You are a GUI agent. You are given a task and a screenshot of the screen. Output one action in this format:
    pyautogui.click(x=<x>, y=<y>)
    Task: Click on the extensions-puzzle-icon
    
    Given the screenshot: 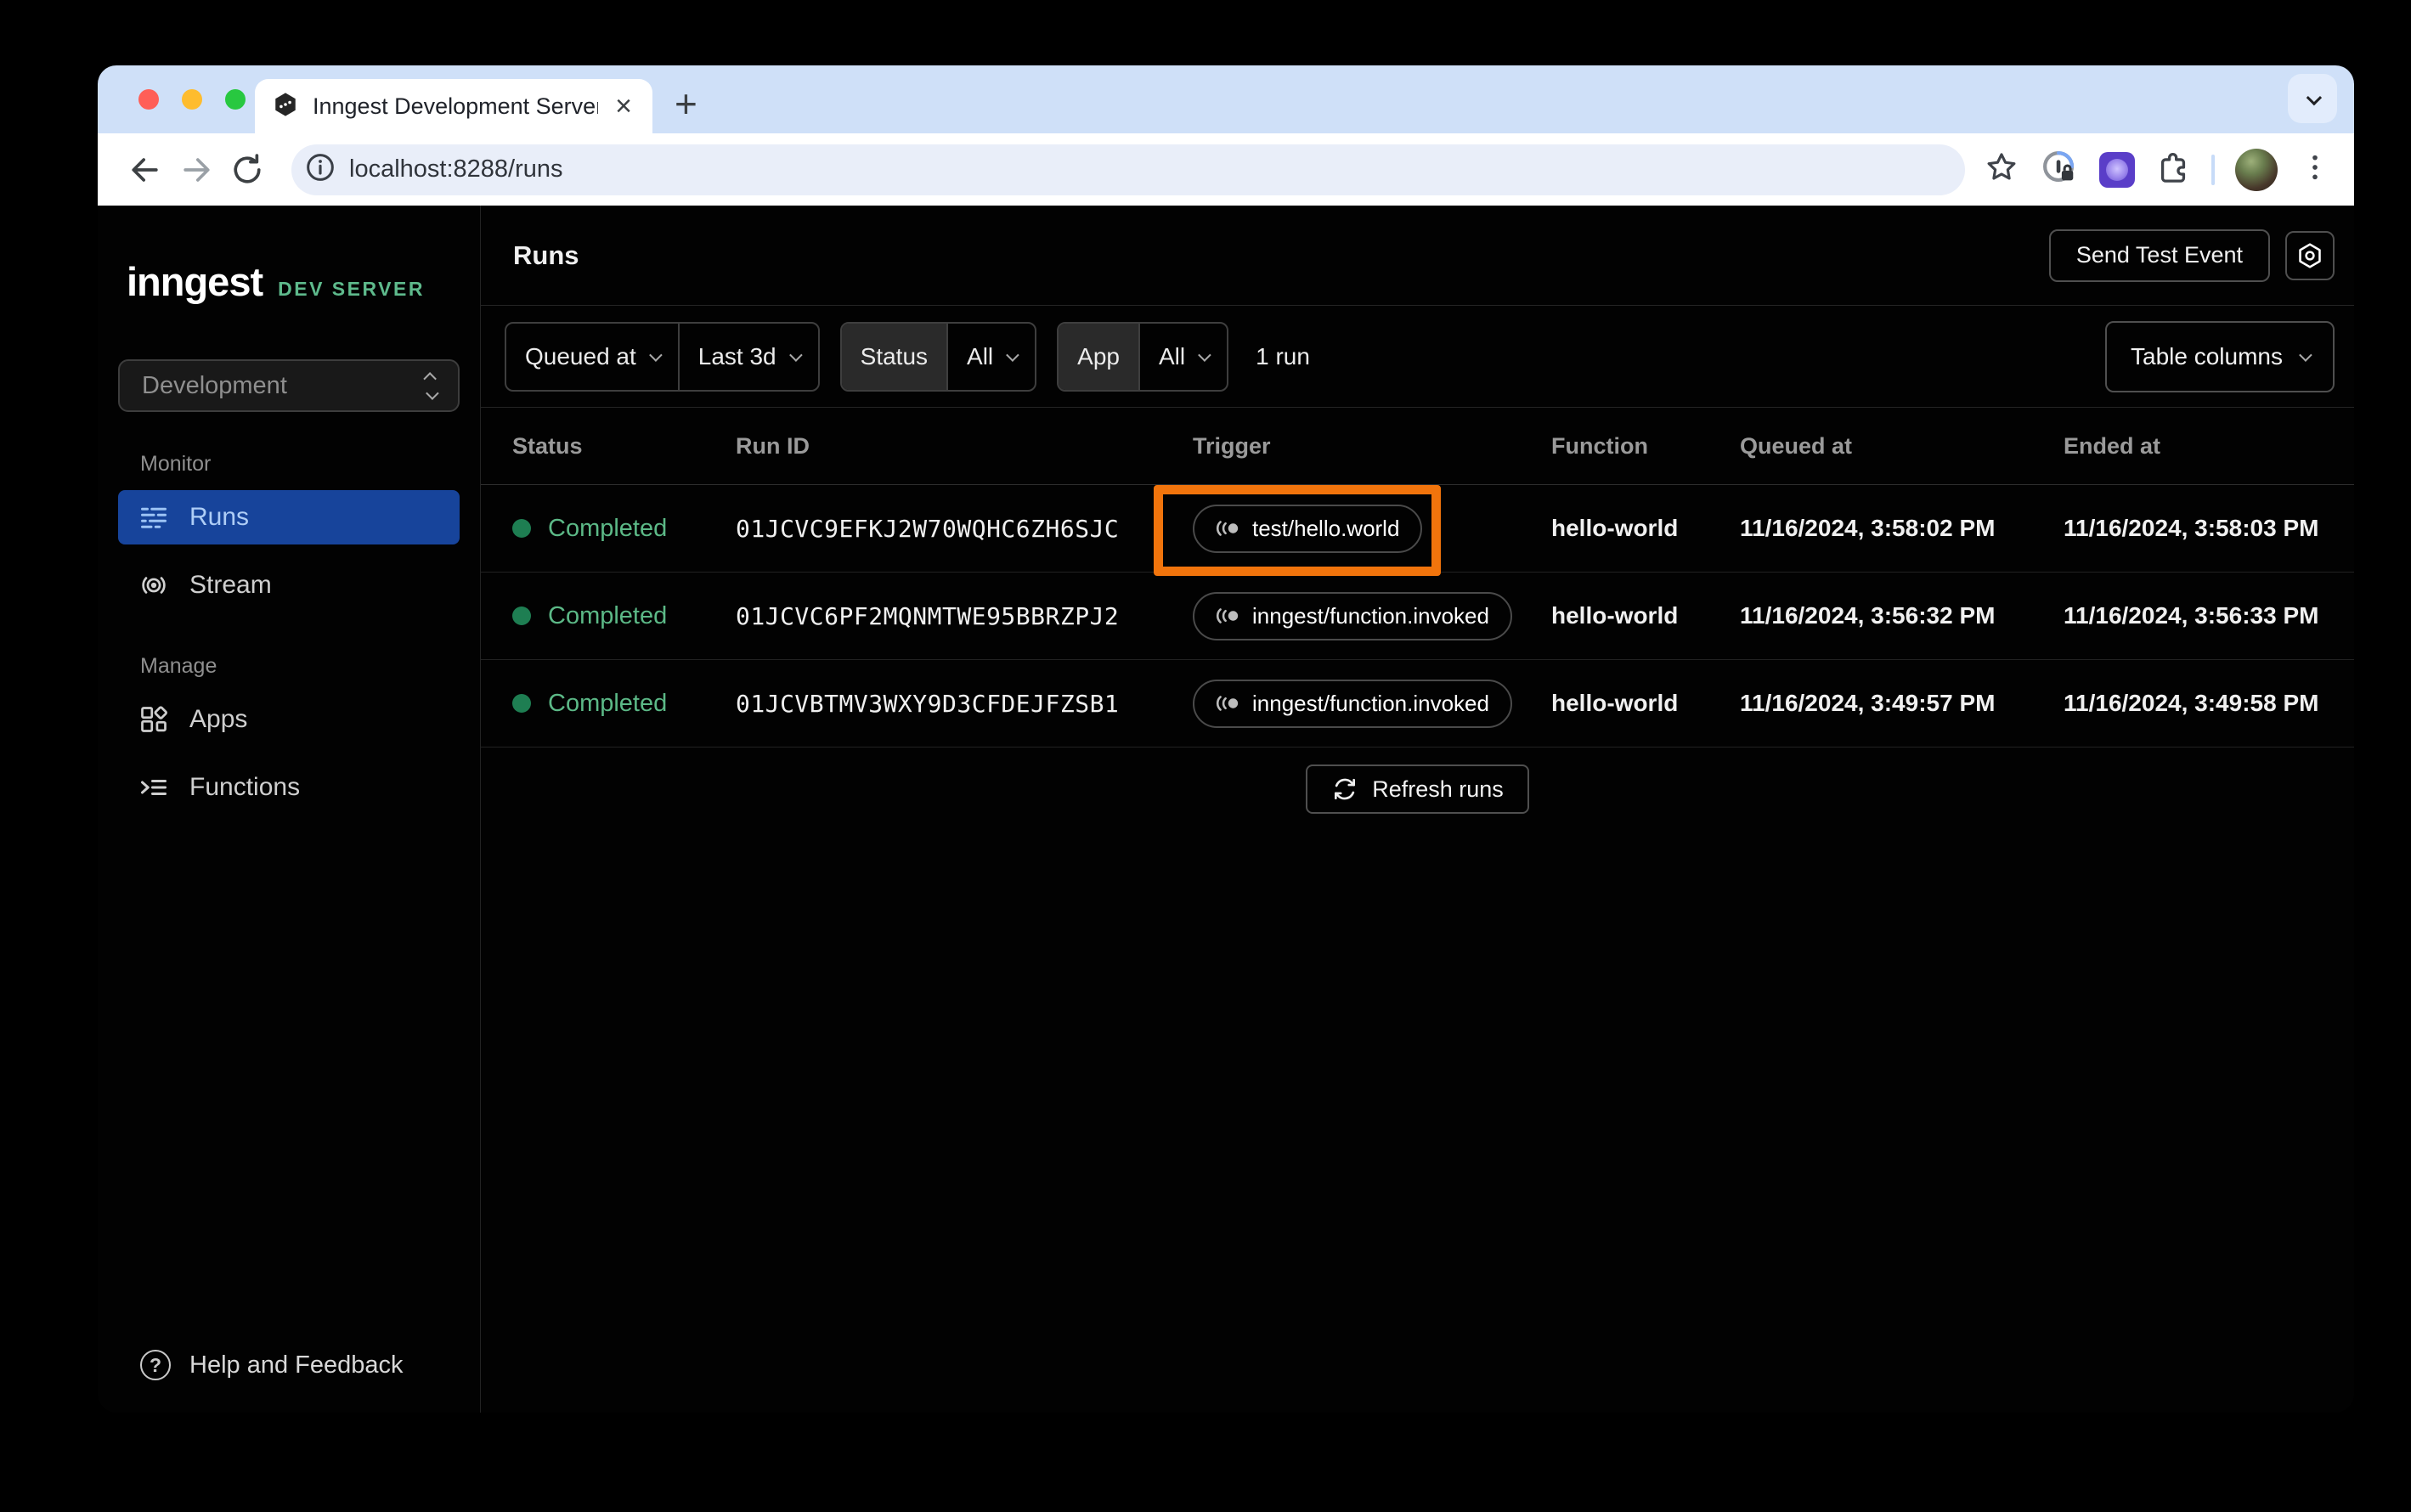 What is the action you would take?
    pyautogui.click(x=2173, y=169)
    